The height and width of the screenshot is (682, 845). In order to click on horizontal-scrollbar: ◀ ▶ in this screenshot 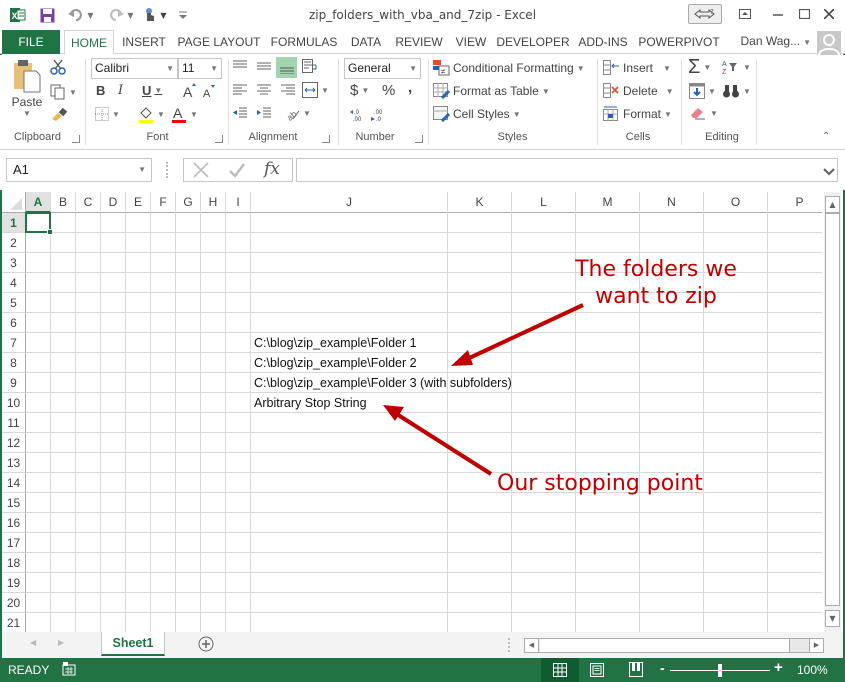, I will do `click(674, 645)`.